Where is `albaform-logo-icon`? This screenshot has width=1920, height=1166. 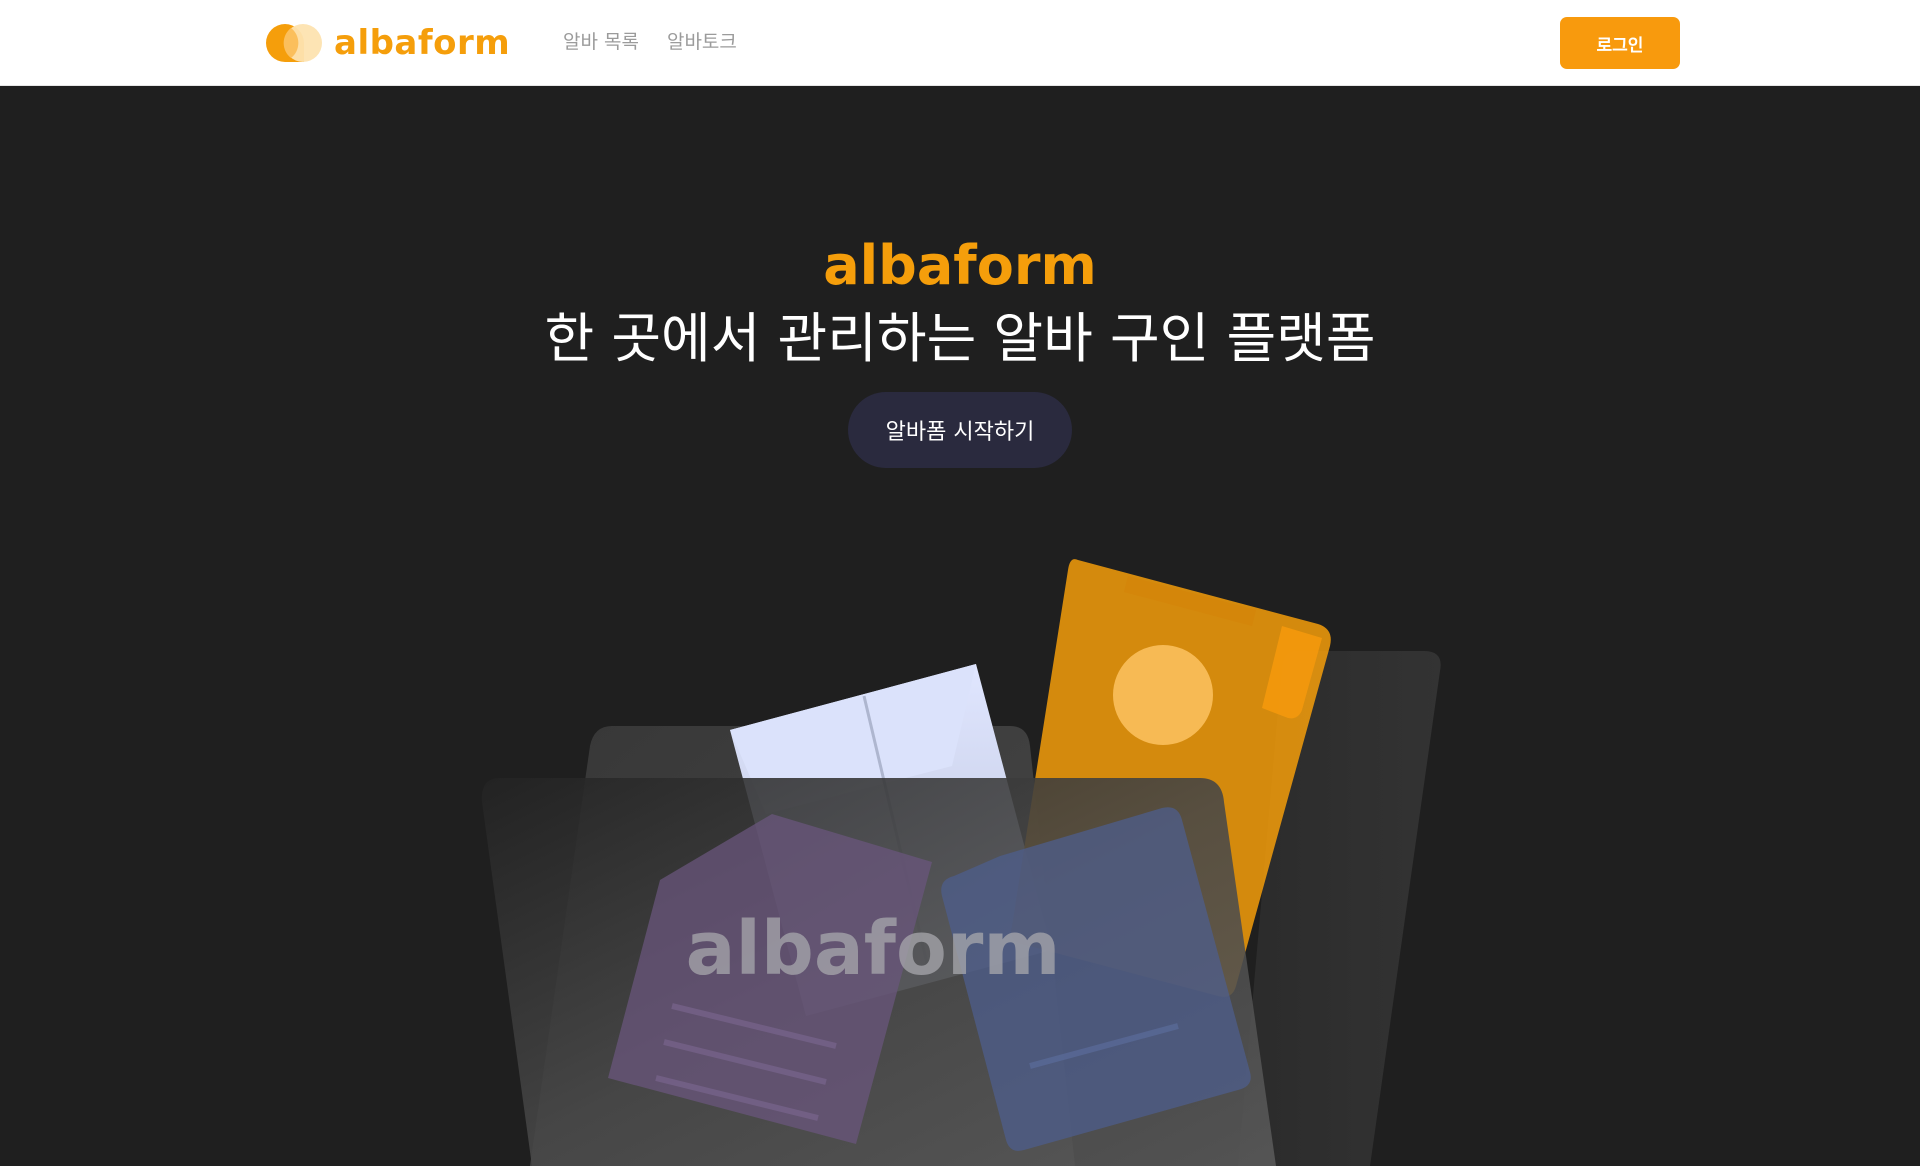 albaform-logo-icon is located at coordinates (294, 43).